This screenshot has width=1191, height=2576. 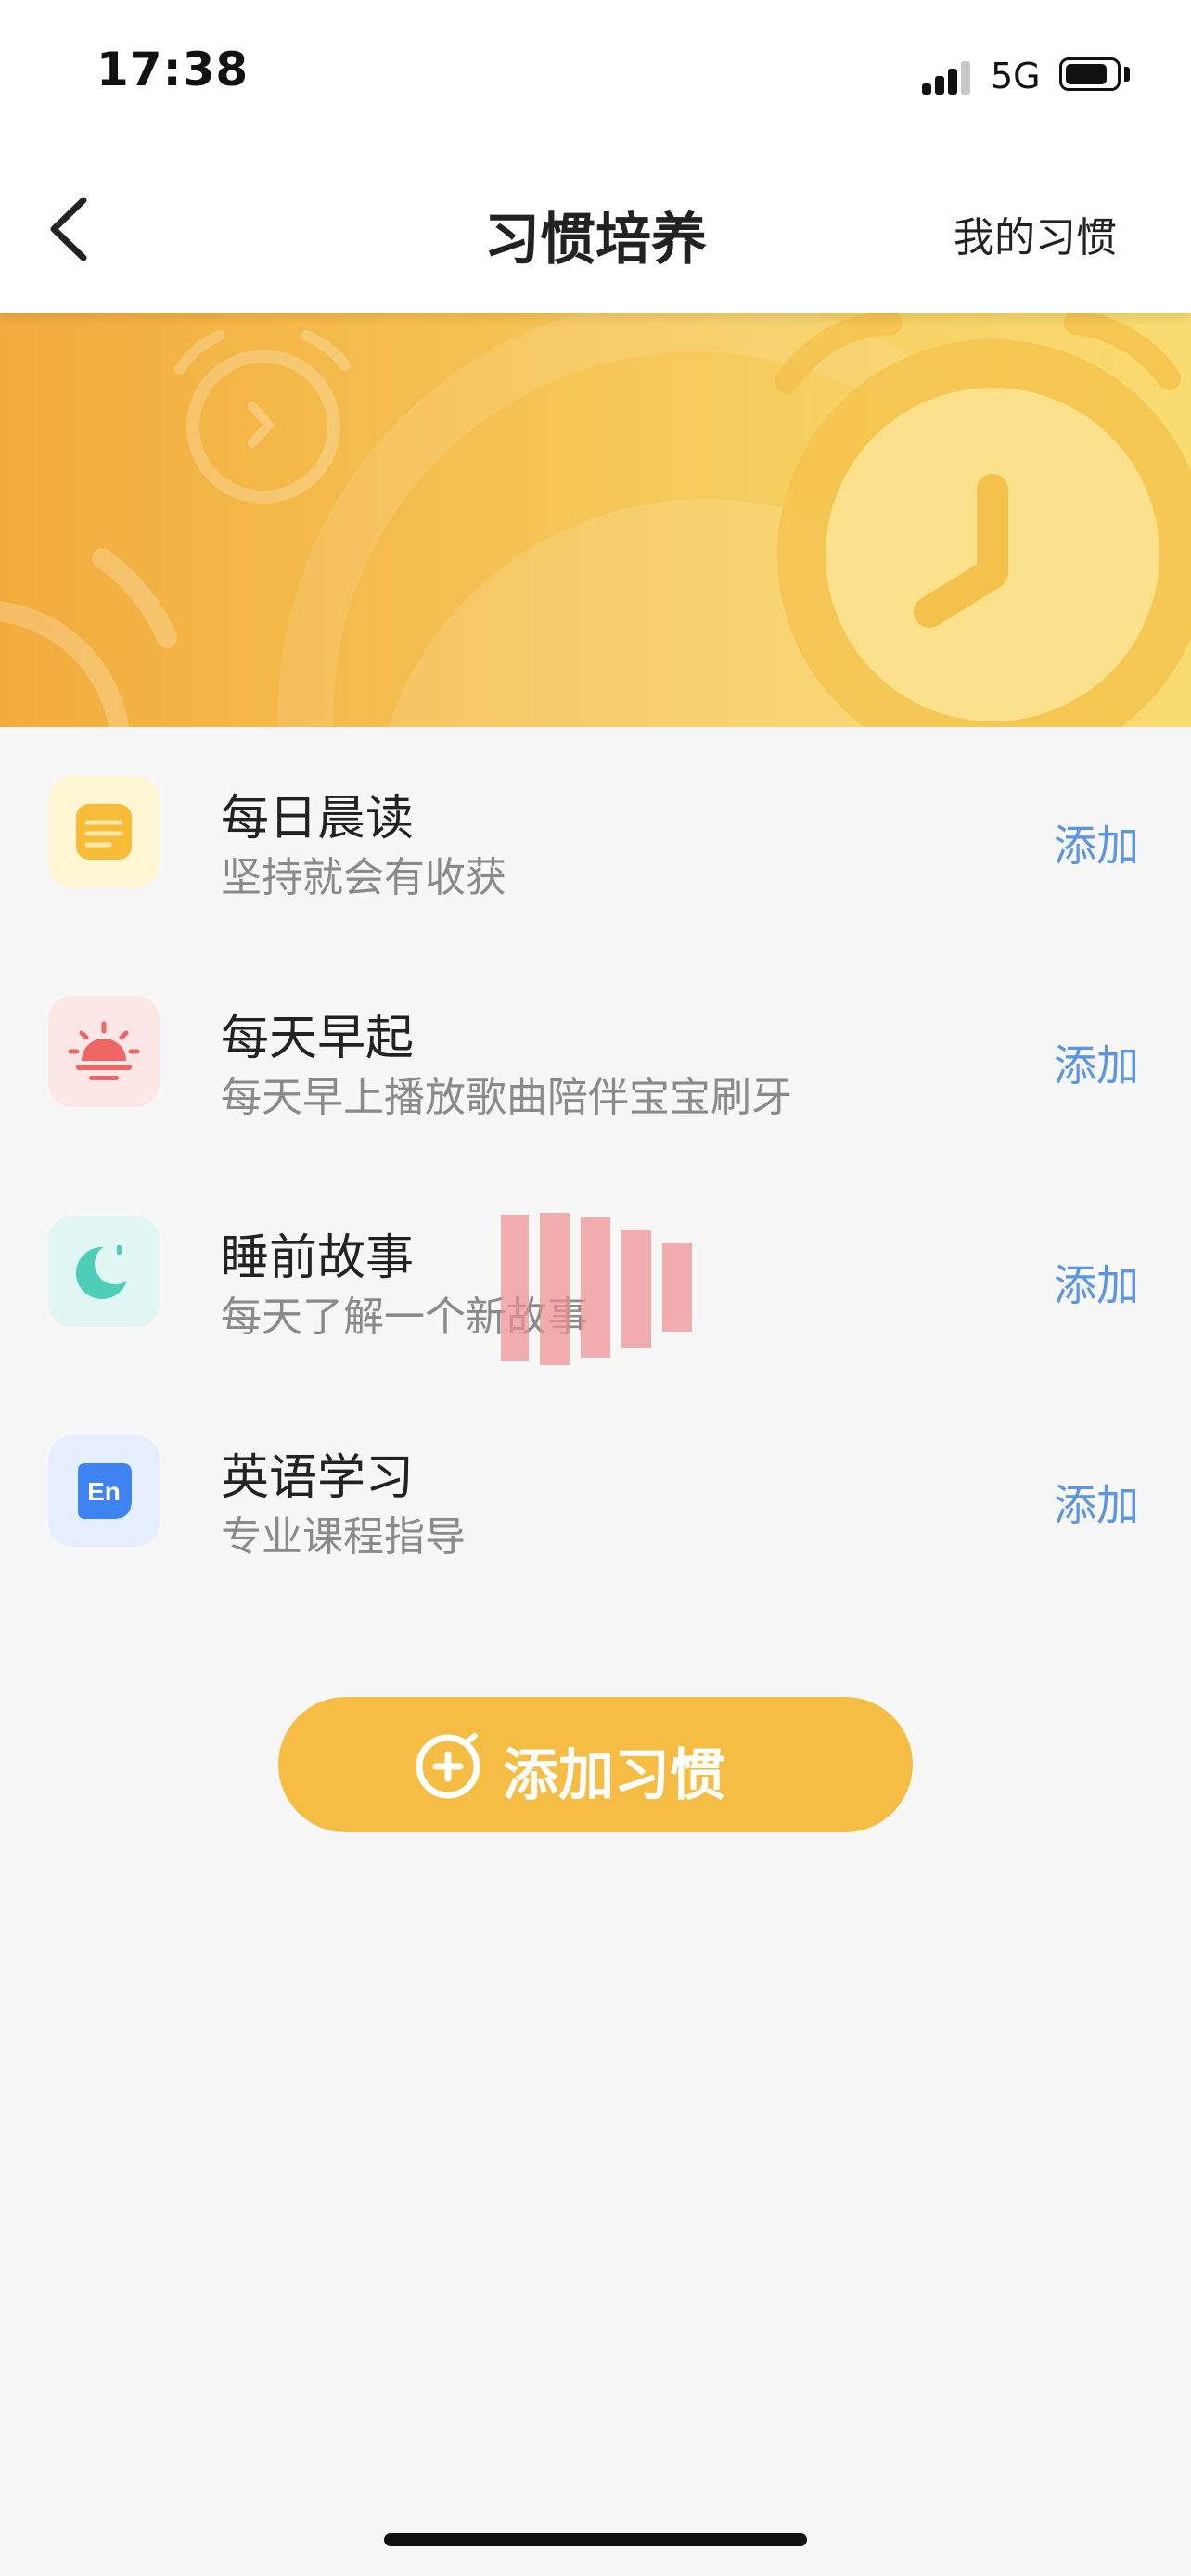 I want to click on network-label: 5G, so click(x=1016, y=76).